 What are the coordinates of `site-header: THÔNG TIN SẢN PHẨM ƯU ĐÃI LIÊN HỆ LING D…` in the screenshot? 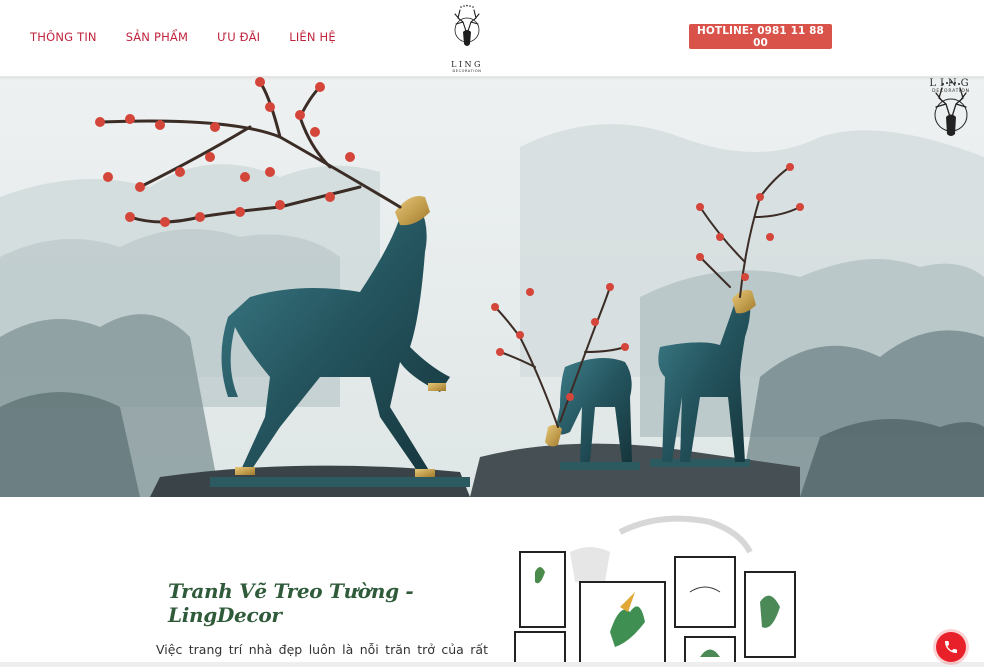 It's located at (492, 38).